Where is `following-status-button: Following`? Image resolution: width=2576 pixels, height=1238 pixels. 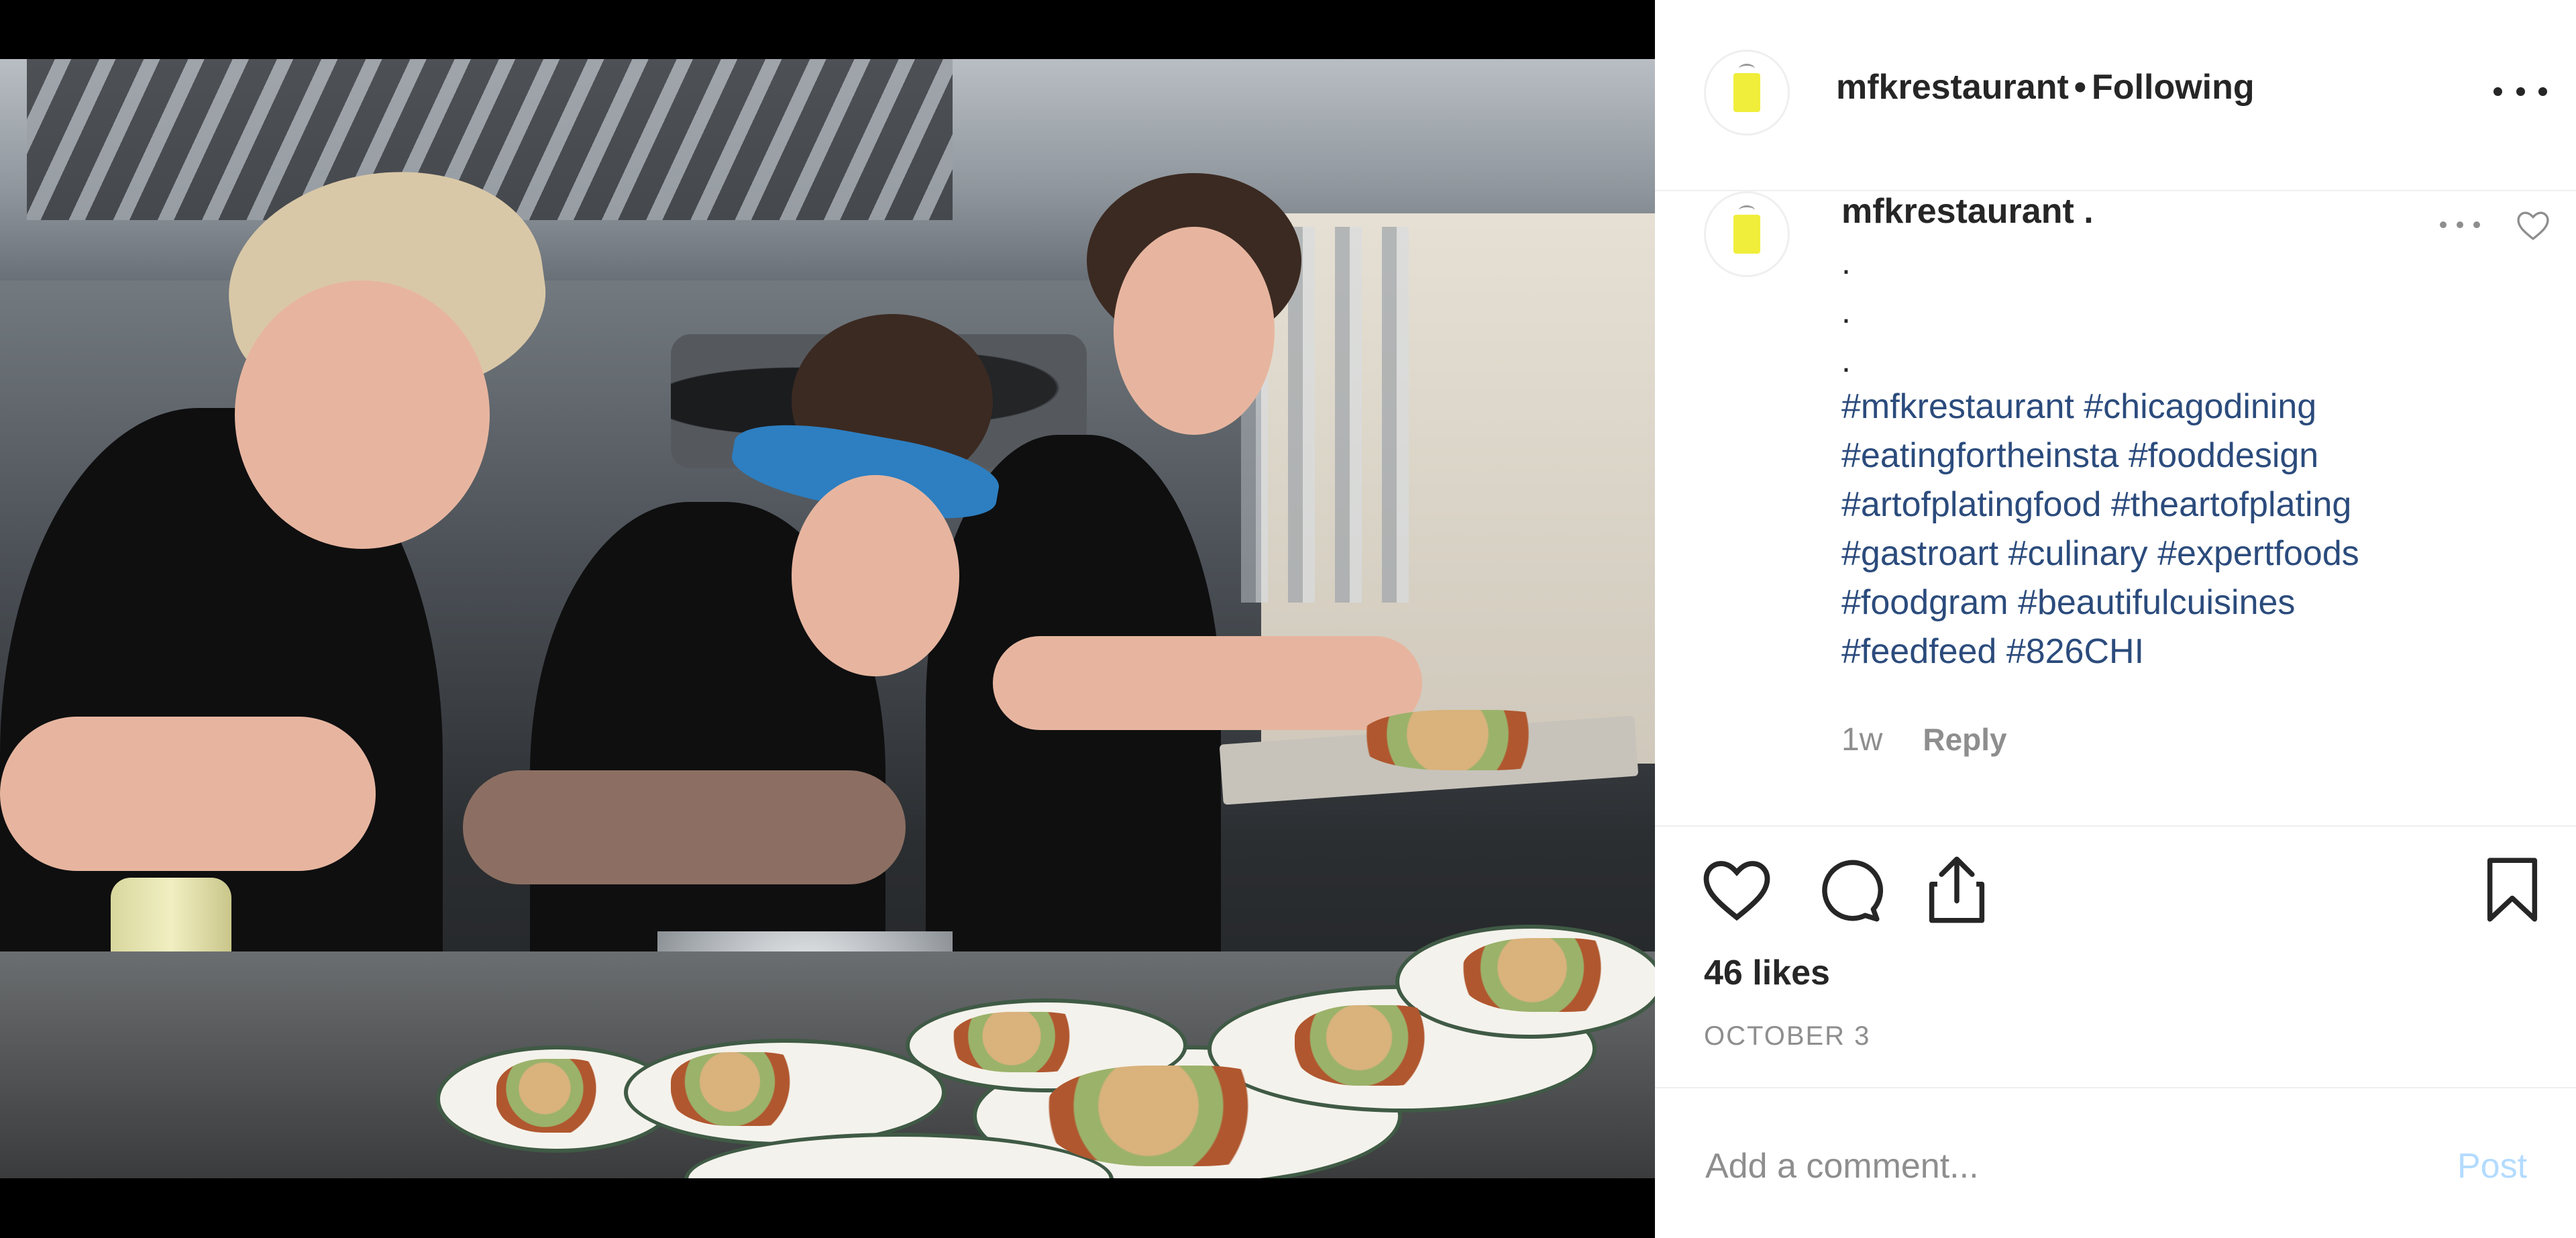 following-status-button: Following is located at coordinates (2173, 88).